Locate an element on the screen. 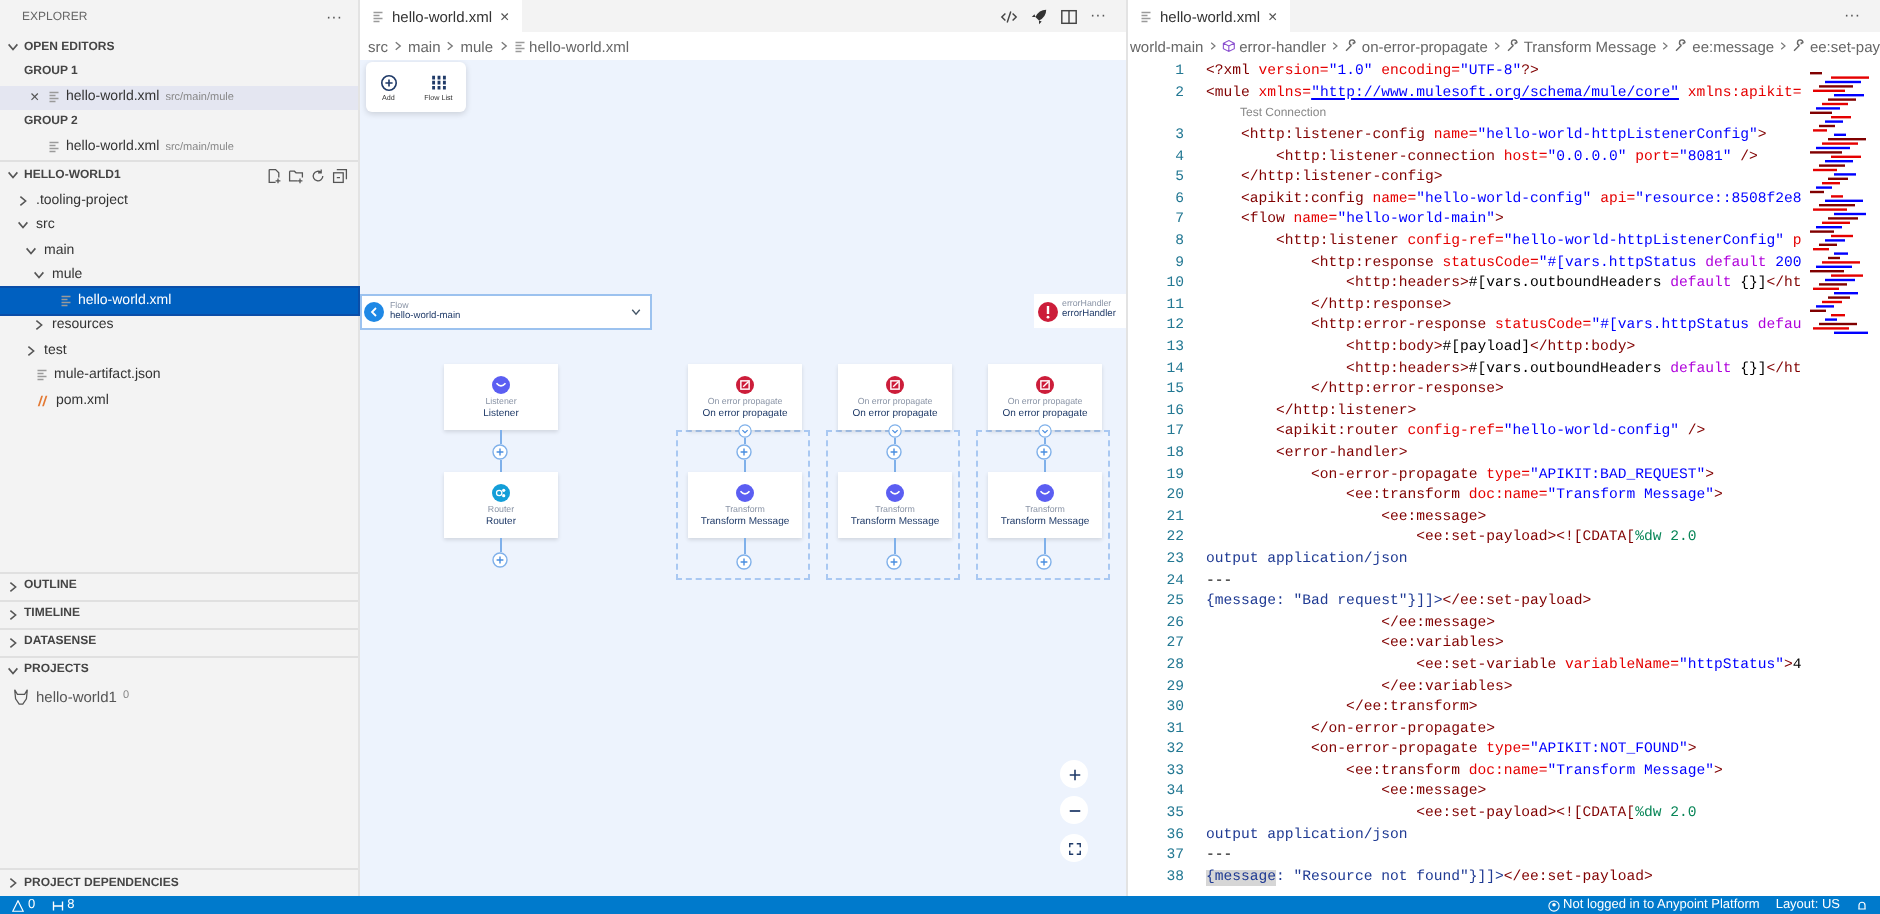 The width and height of the screenshot is (1880, 914). account-icon is located at coordinates (1553, 905).